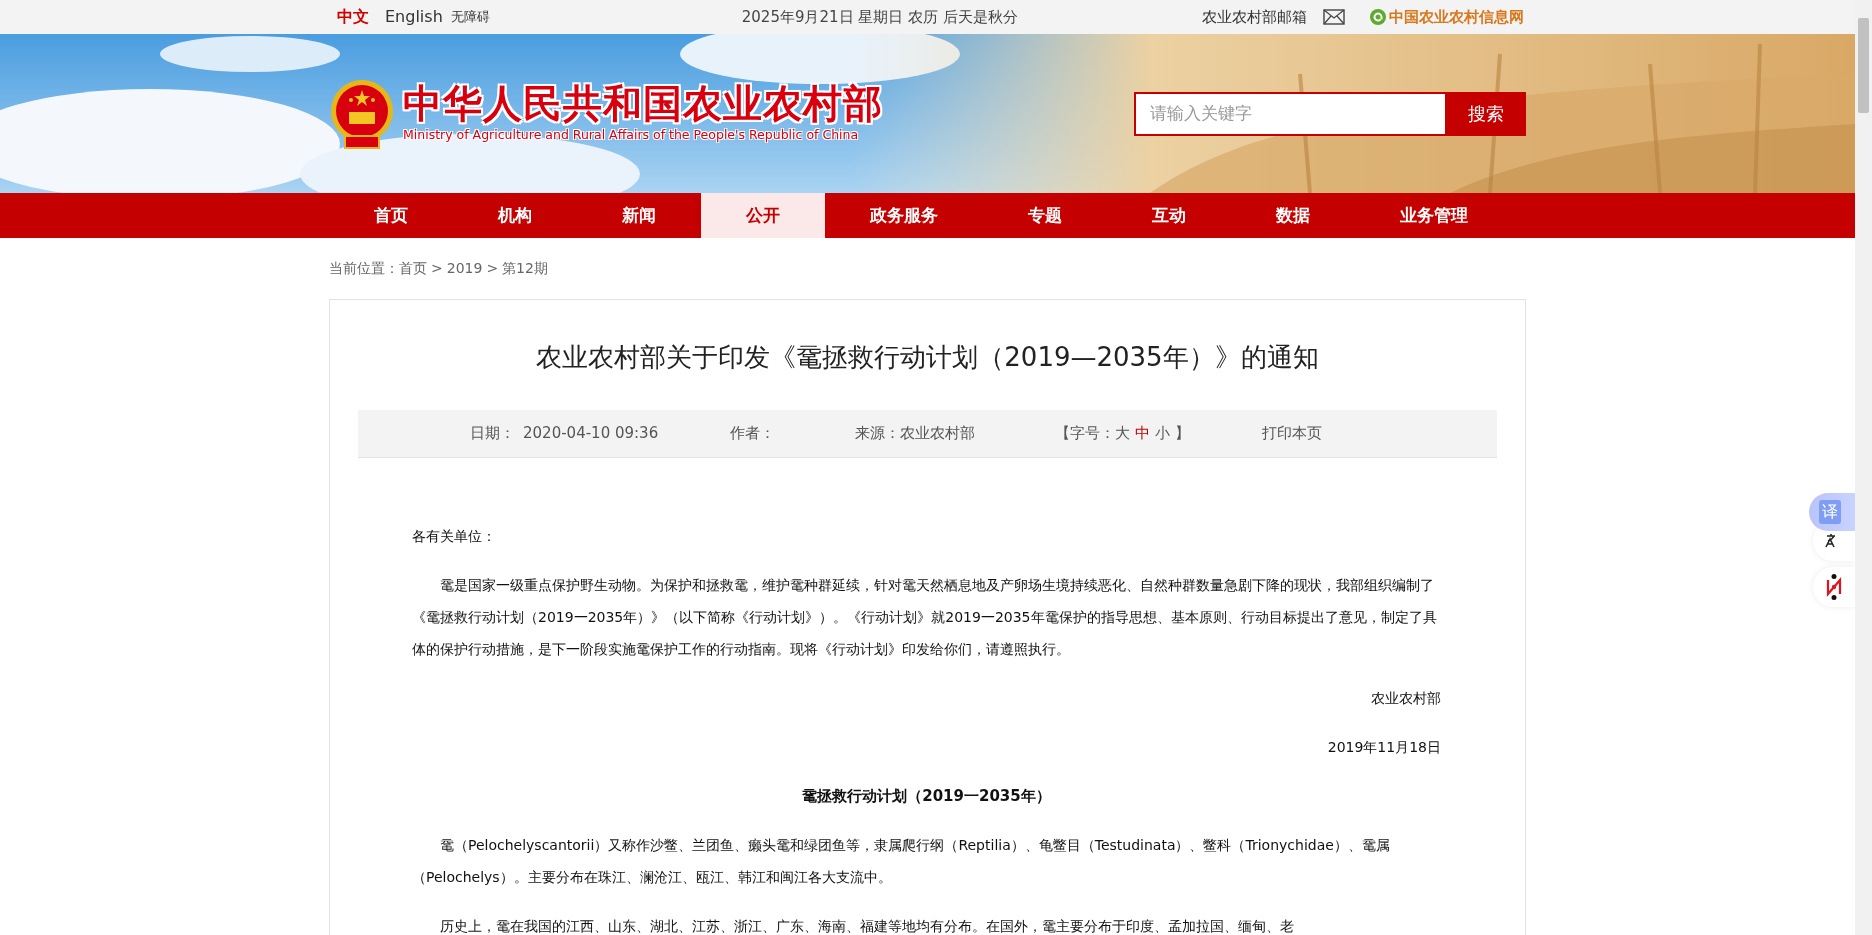 The width and height of the screenshot is (1872, 935). Describe the element at coordinates (1378, 17) in the screenshot. I see `site-logo-icon` at that location.